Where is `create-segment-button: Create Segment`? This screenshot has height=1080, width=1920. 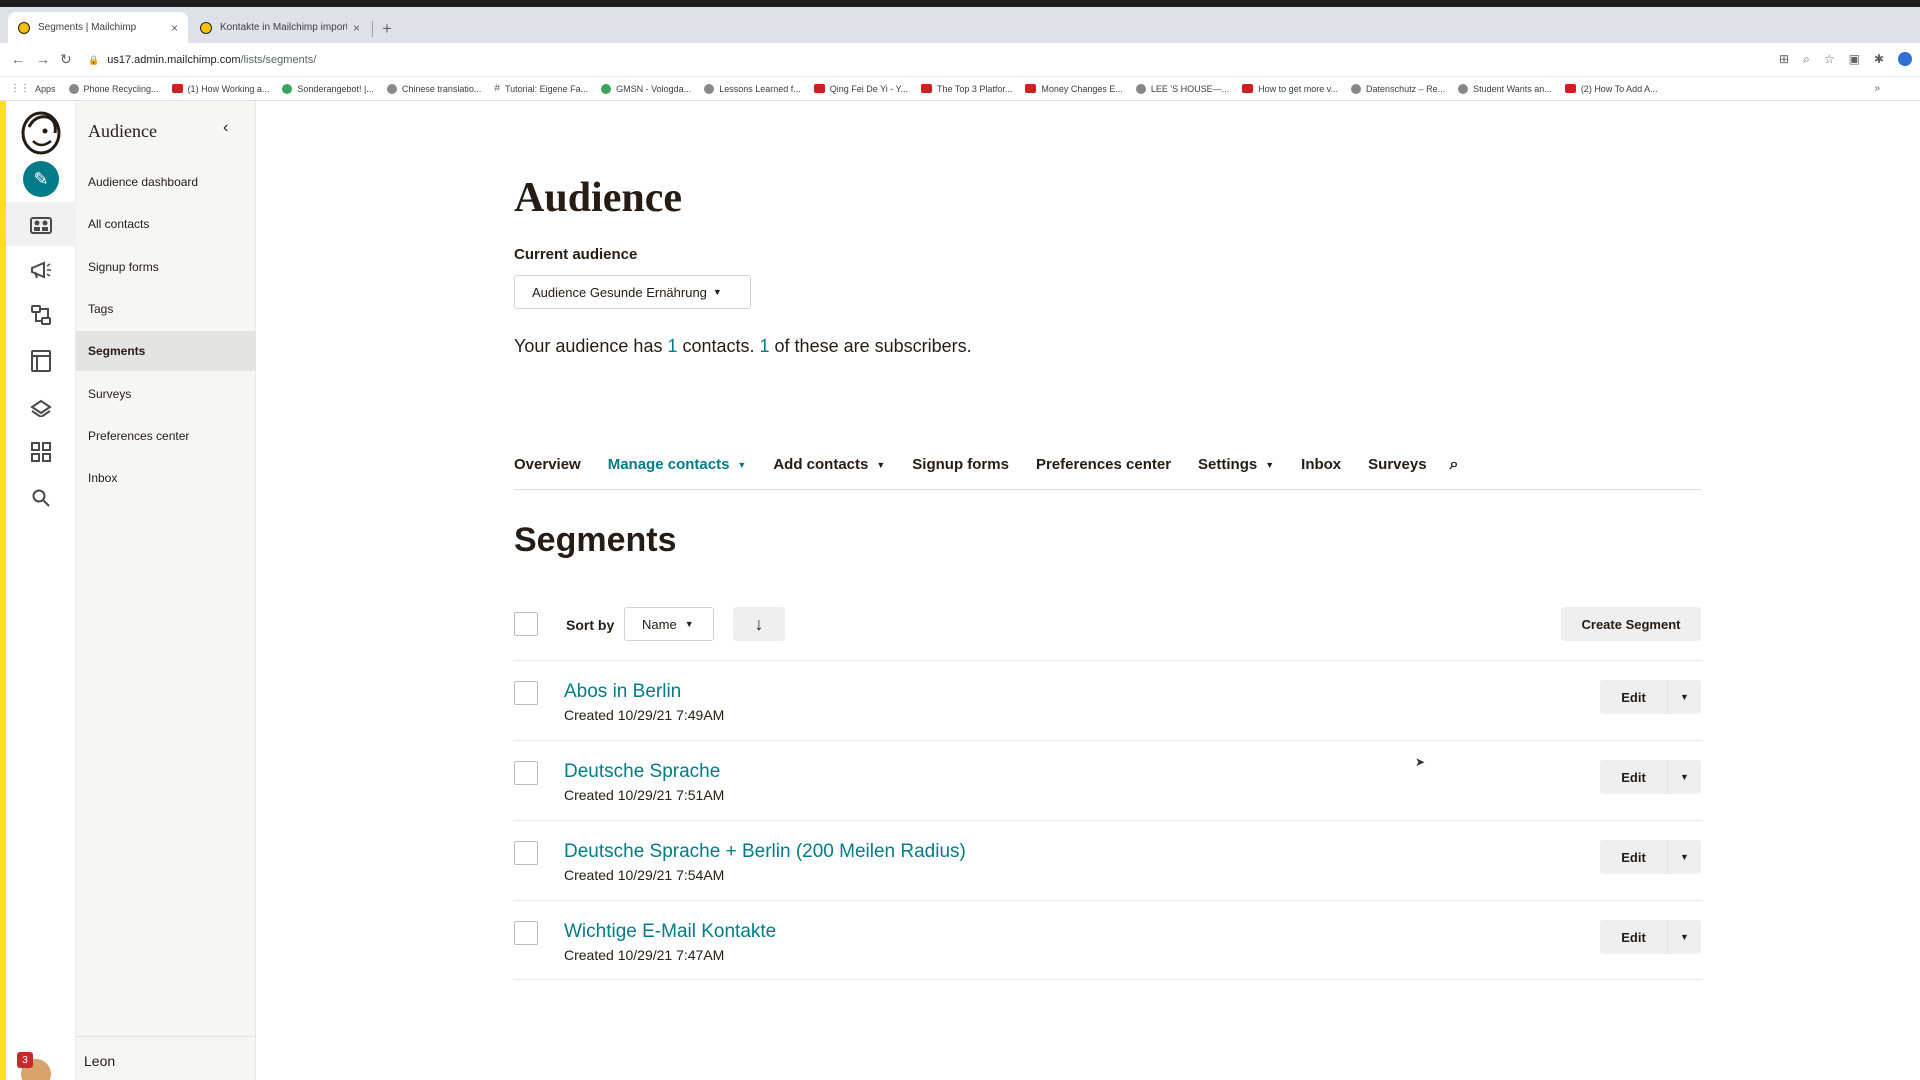
create-segment-button: Create Segment is located at coordinates (1631, 624).